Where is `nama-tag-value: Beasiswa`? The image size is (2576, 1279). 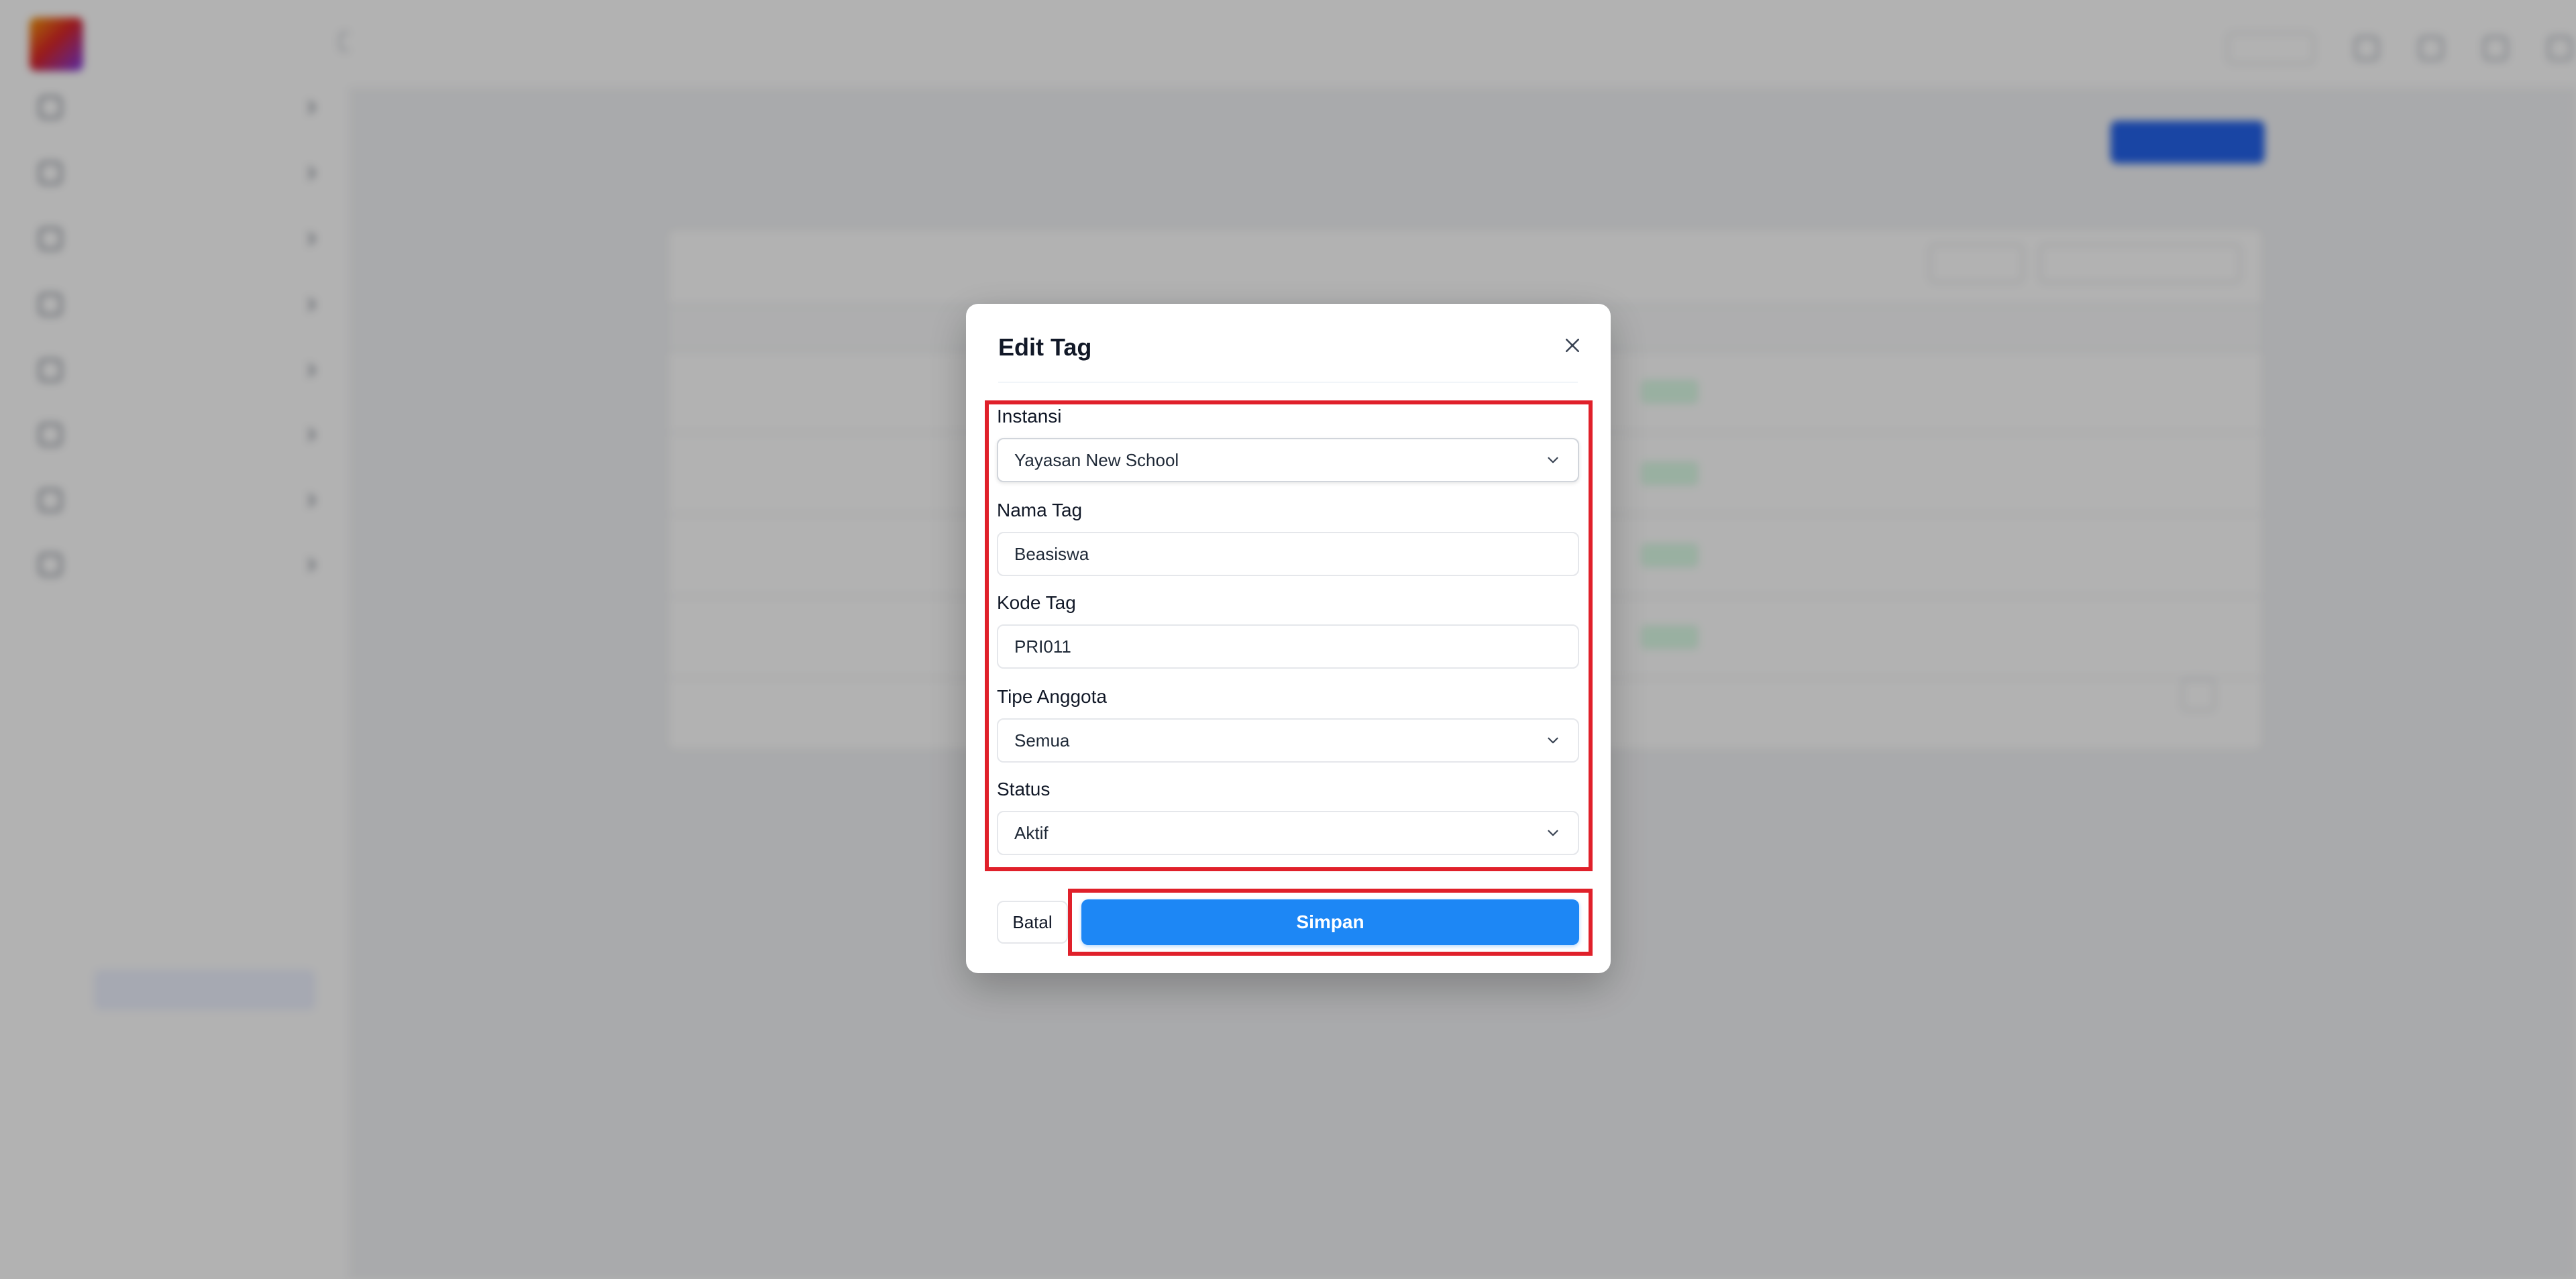 nama-tag-value: Beasiswa is located at coordinates (1051, 553).